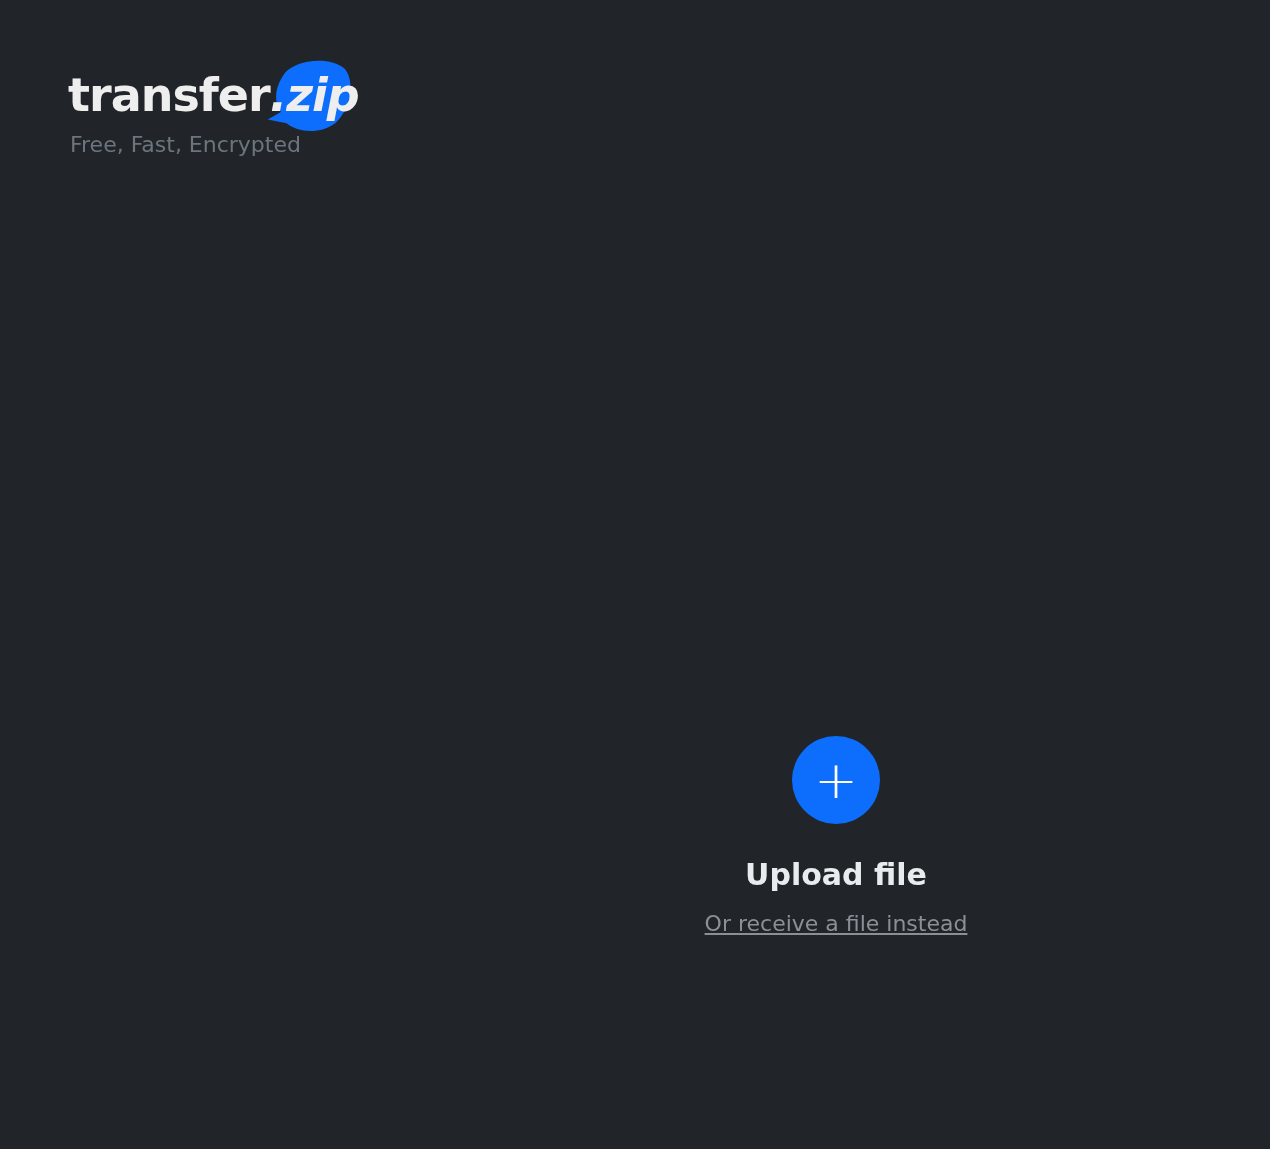  What do you see at coordinates (836, 780) in the screenshot?
I see `upload-button: +` at bounding box center [836, 780].